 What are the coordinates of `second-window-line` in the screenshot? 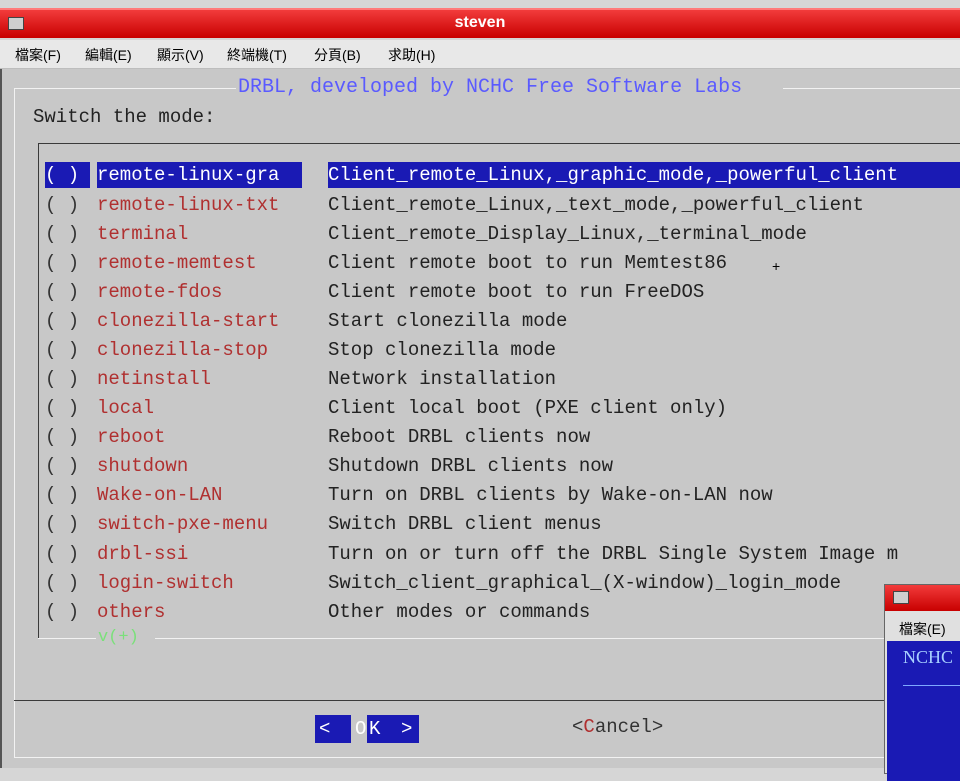 It's located at (931, 685).